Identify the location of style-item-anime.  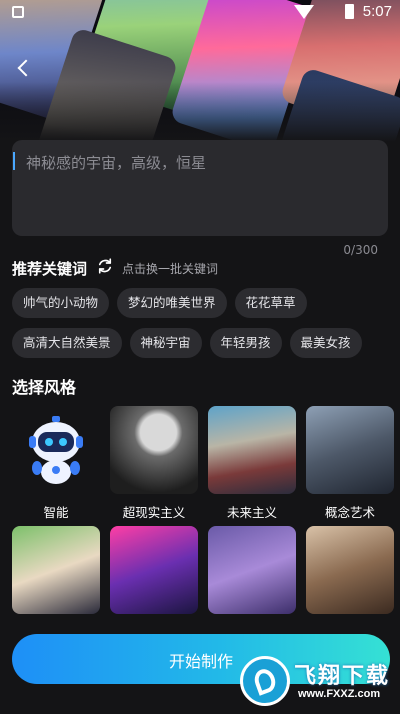
(56, 570).